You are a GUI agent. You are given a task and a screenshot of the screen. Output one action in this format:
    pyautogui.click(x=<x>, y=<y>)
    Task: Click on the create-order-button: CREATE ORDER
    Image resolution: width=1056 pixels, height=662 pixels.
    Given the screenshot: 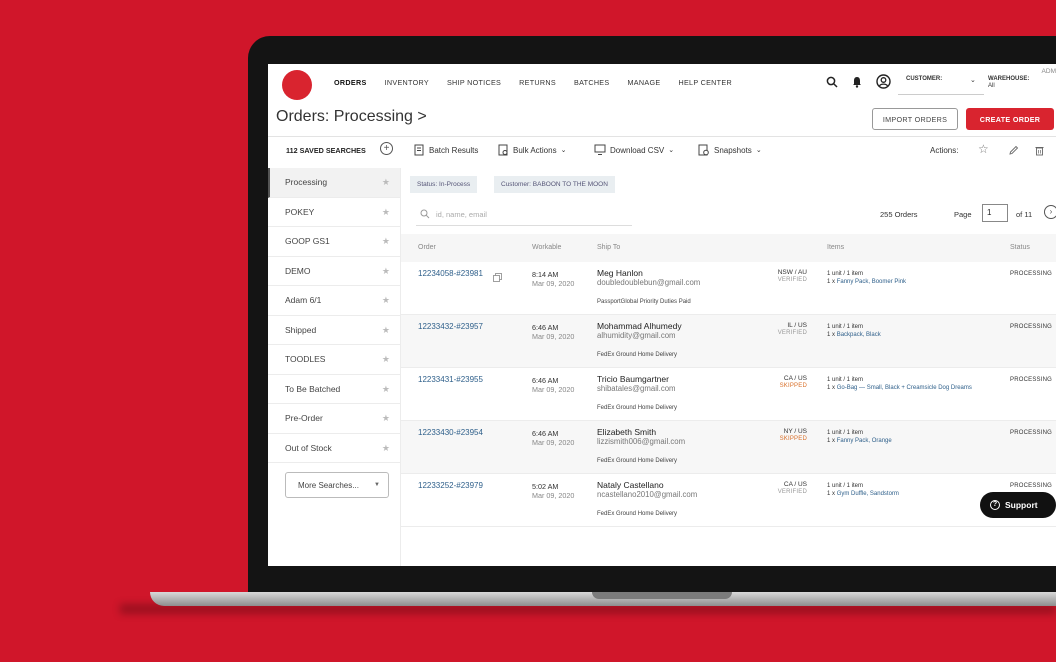 What is the action you would take?
    pyautogui.click(x=1010, y=119)
    